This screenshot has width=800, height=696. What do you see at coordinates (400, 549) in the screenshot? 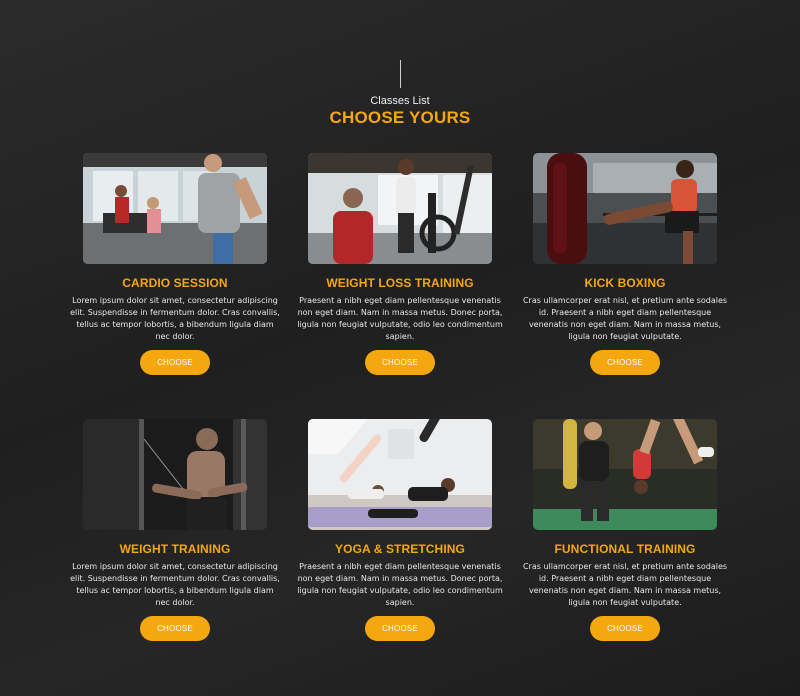
I see `class-title: YOGA & STRETCHING` at bounding box center [400, 549].